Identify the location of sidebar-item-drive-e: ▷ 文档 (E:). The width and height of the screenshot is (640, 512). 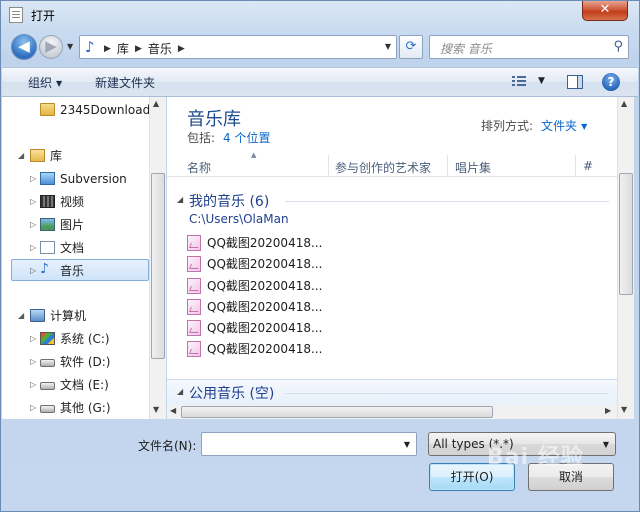
(76, 385).